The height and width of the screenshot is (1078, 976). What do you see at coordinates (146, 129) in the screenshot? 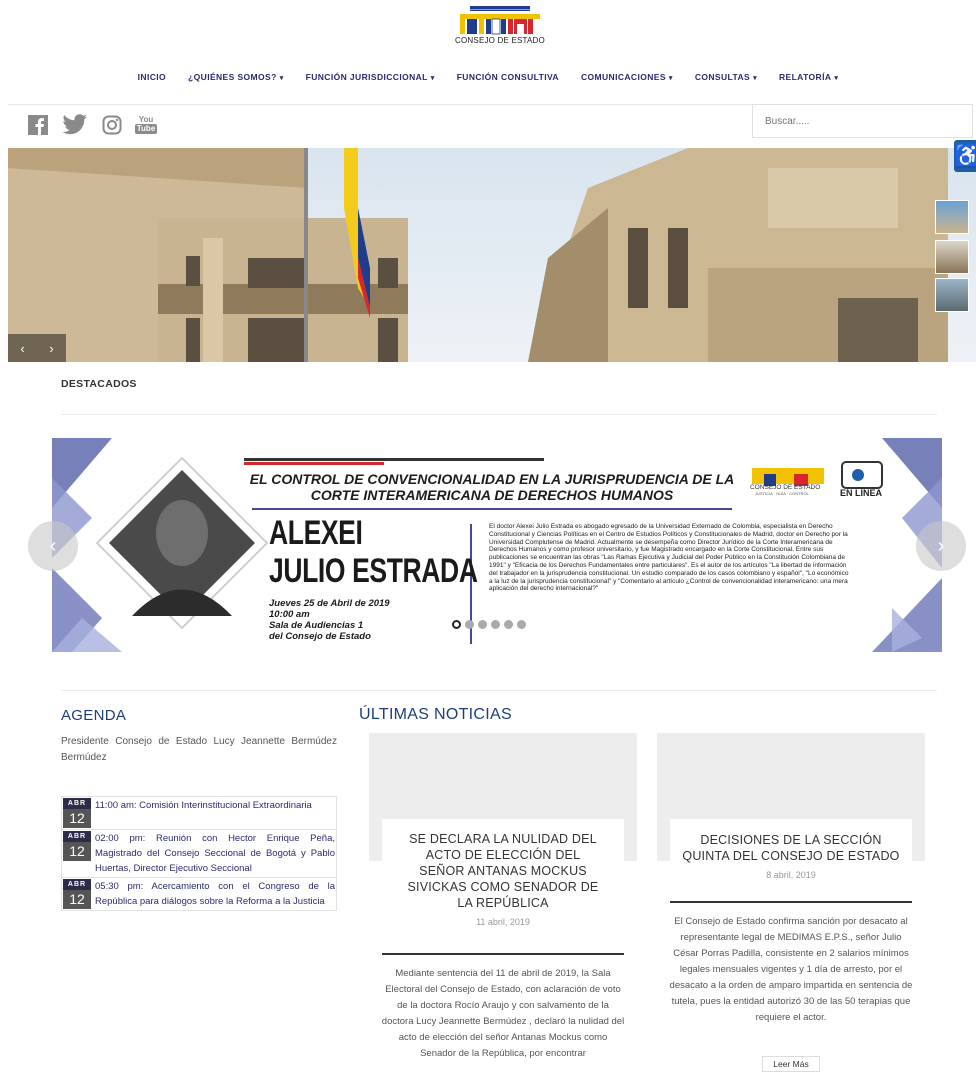
I see `youtube-text-bottom: Tube` at bounding box center [146, 129].